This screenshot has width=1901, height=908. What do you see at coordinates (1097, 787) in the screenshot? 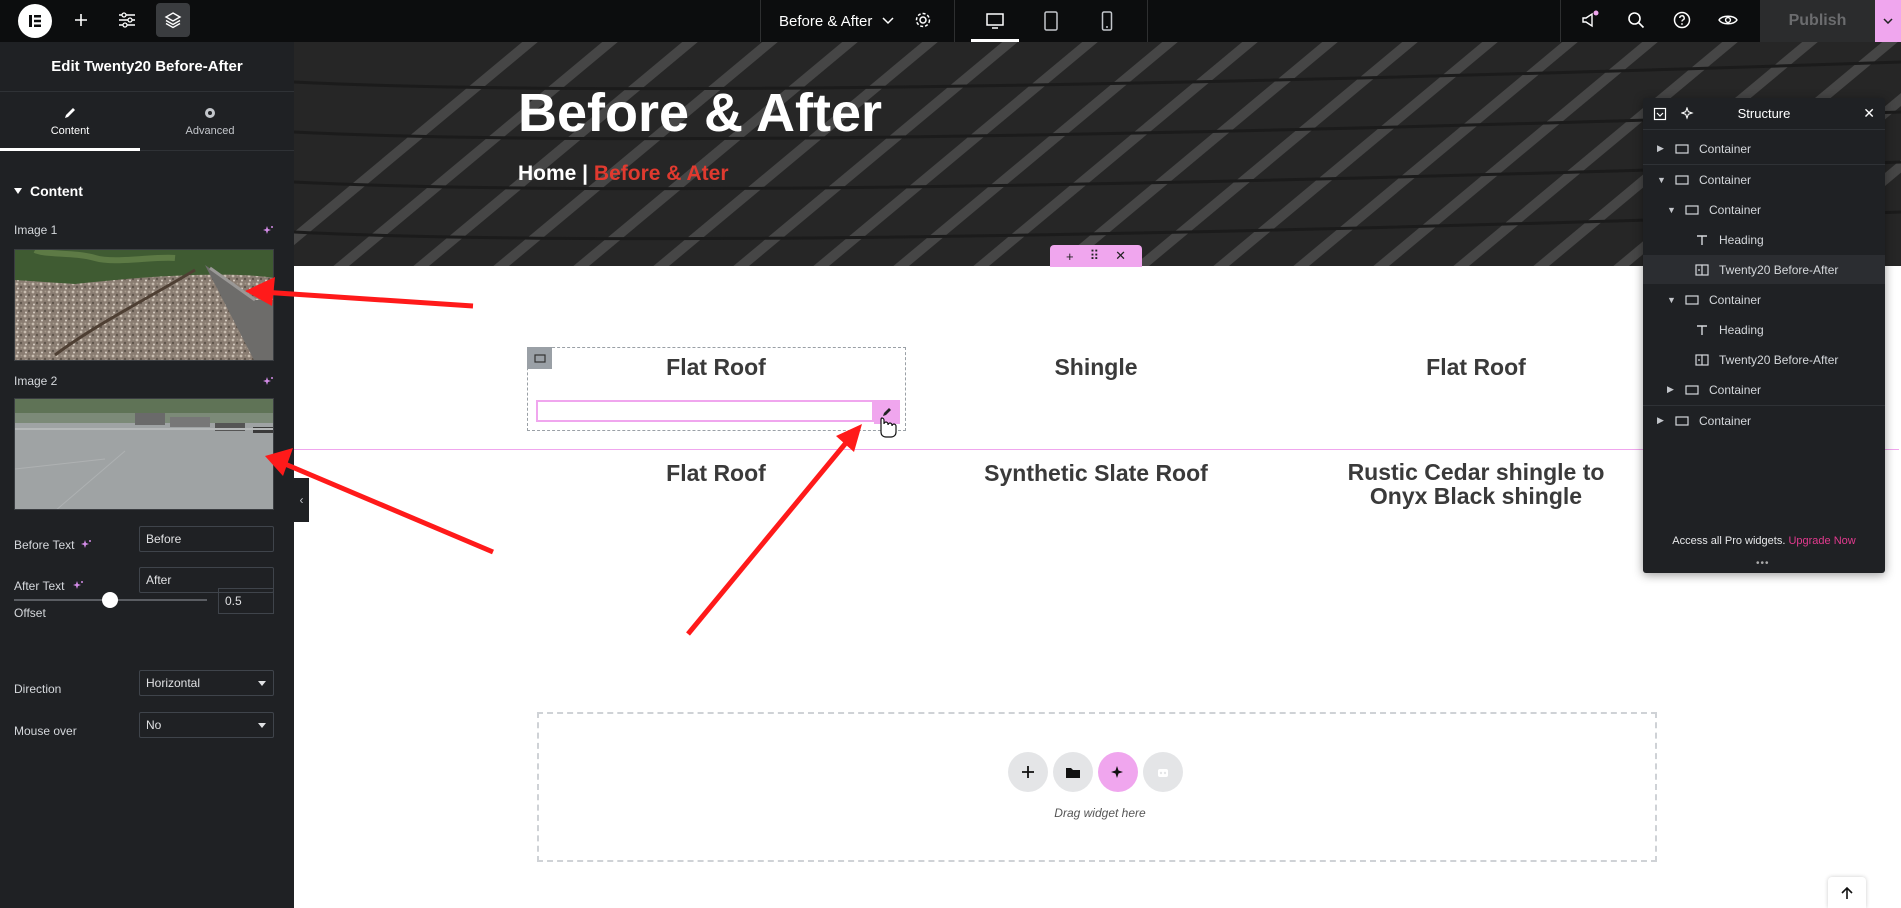
I see `drop-zone` at bounding box center [1097, 787].